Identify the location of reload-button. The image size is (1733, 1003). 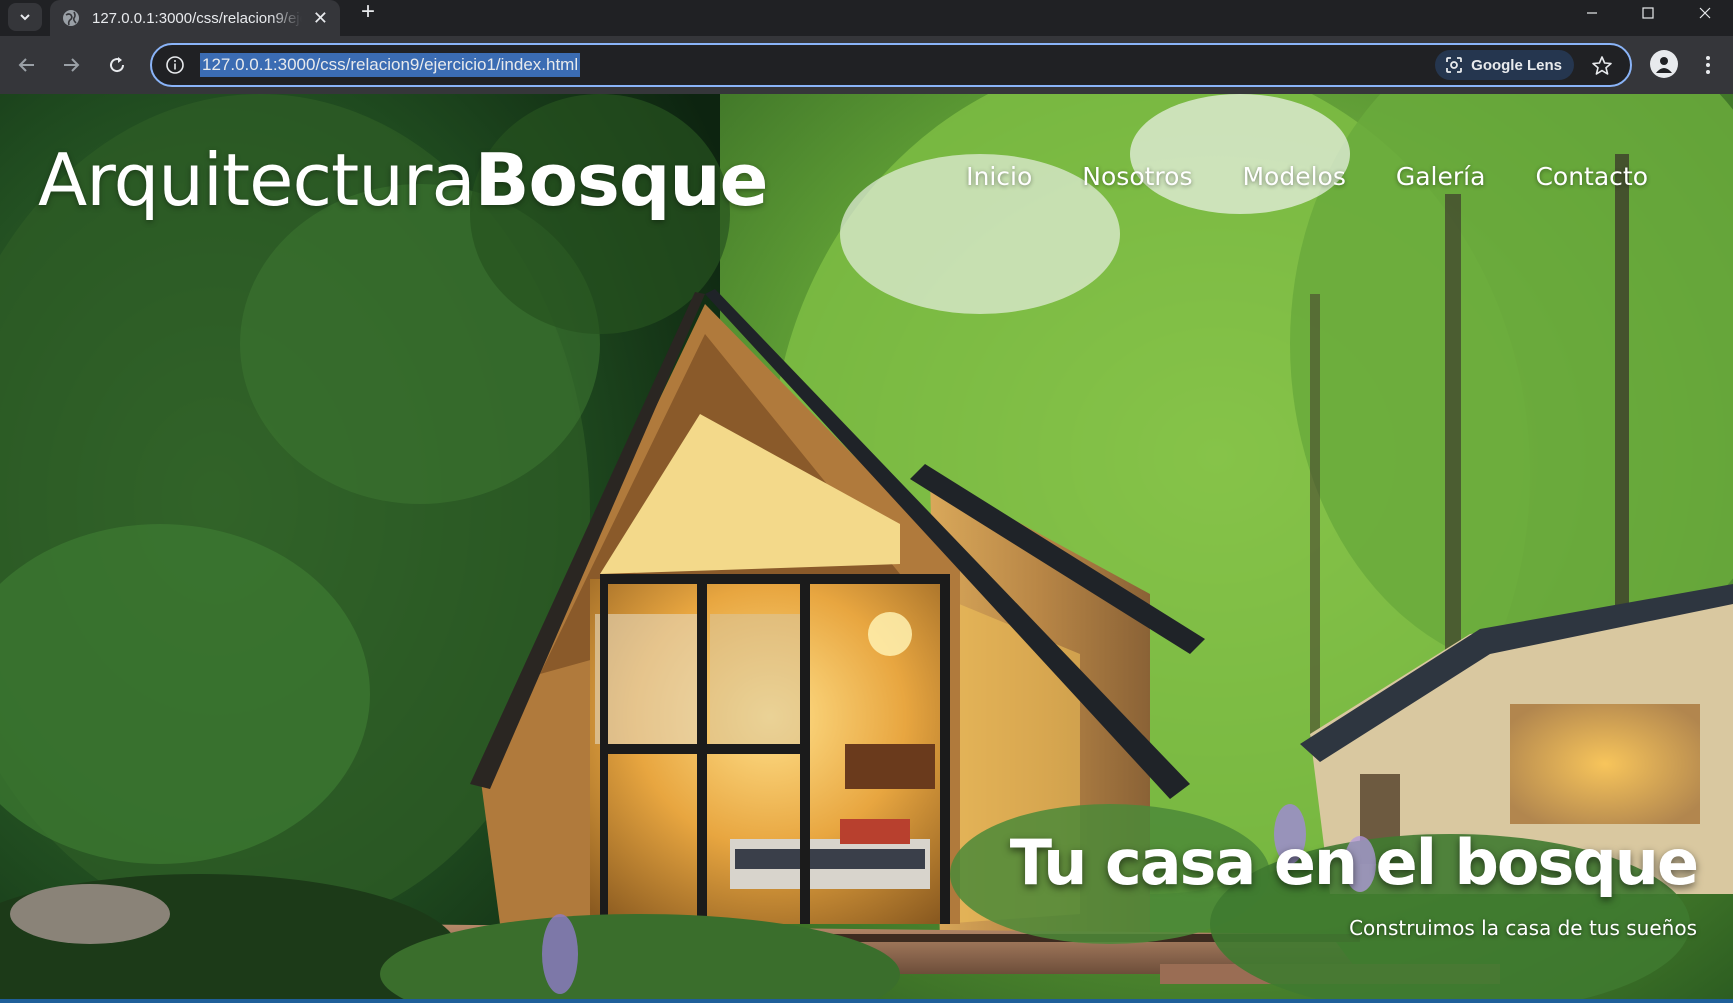
(117, 65).